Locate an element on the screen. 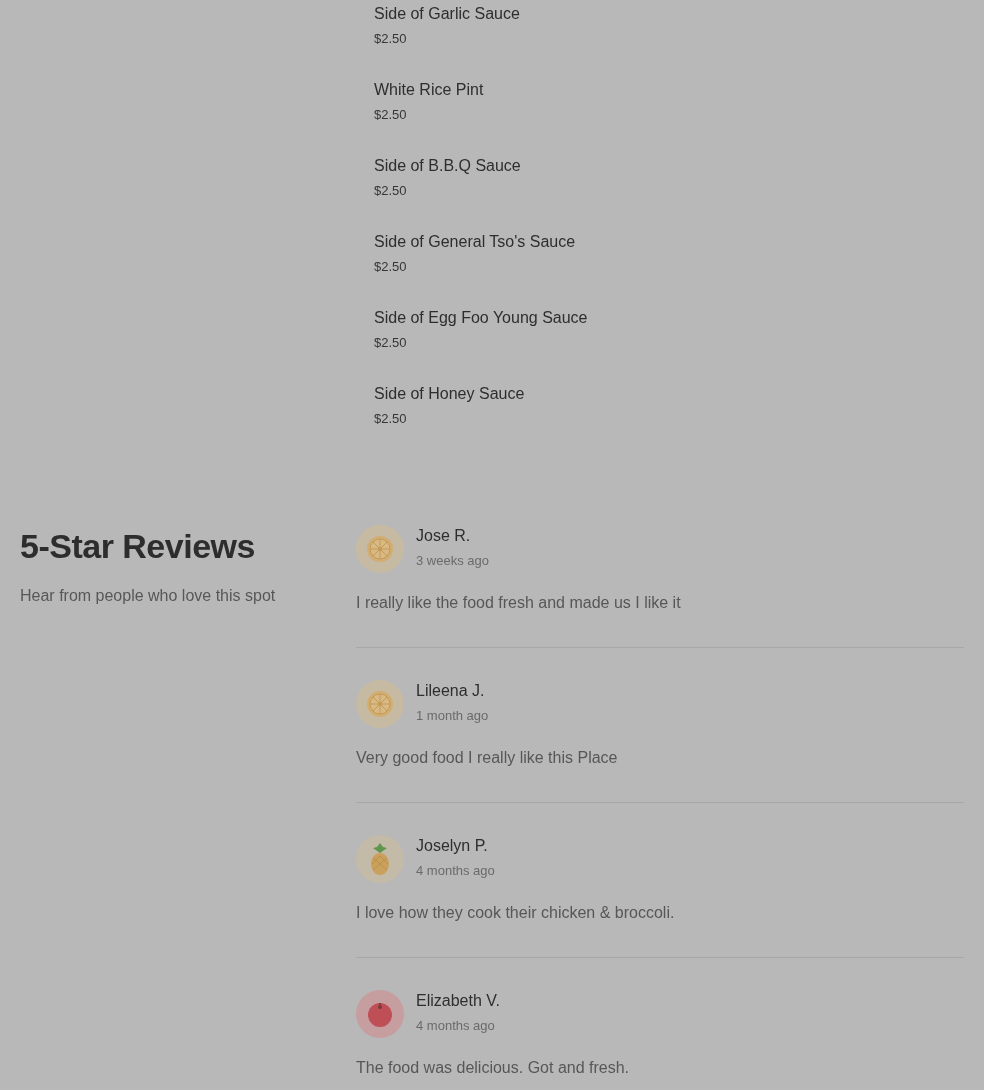 The image size is (984, 1090). menu-item-name: White Rice Pint is located at coordinates (429, 90).